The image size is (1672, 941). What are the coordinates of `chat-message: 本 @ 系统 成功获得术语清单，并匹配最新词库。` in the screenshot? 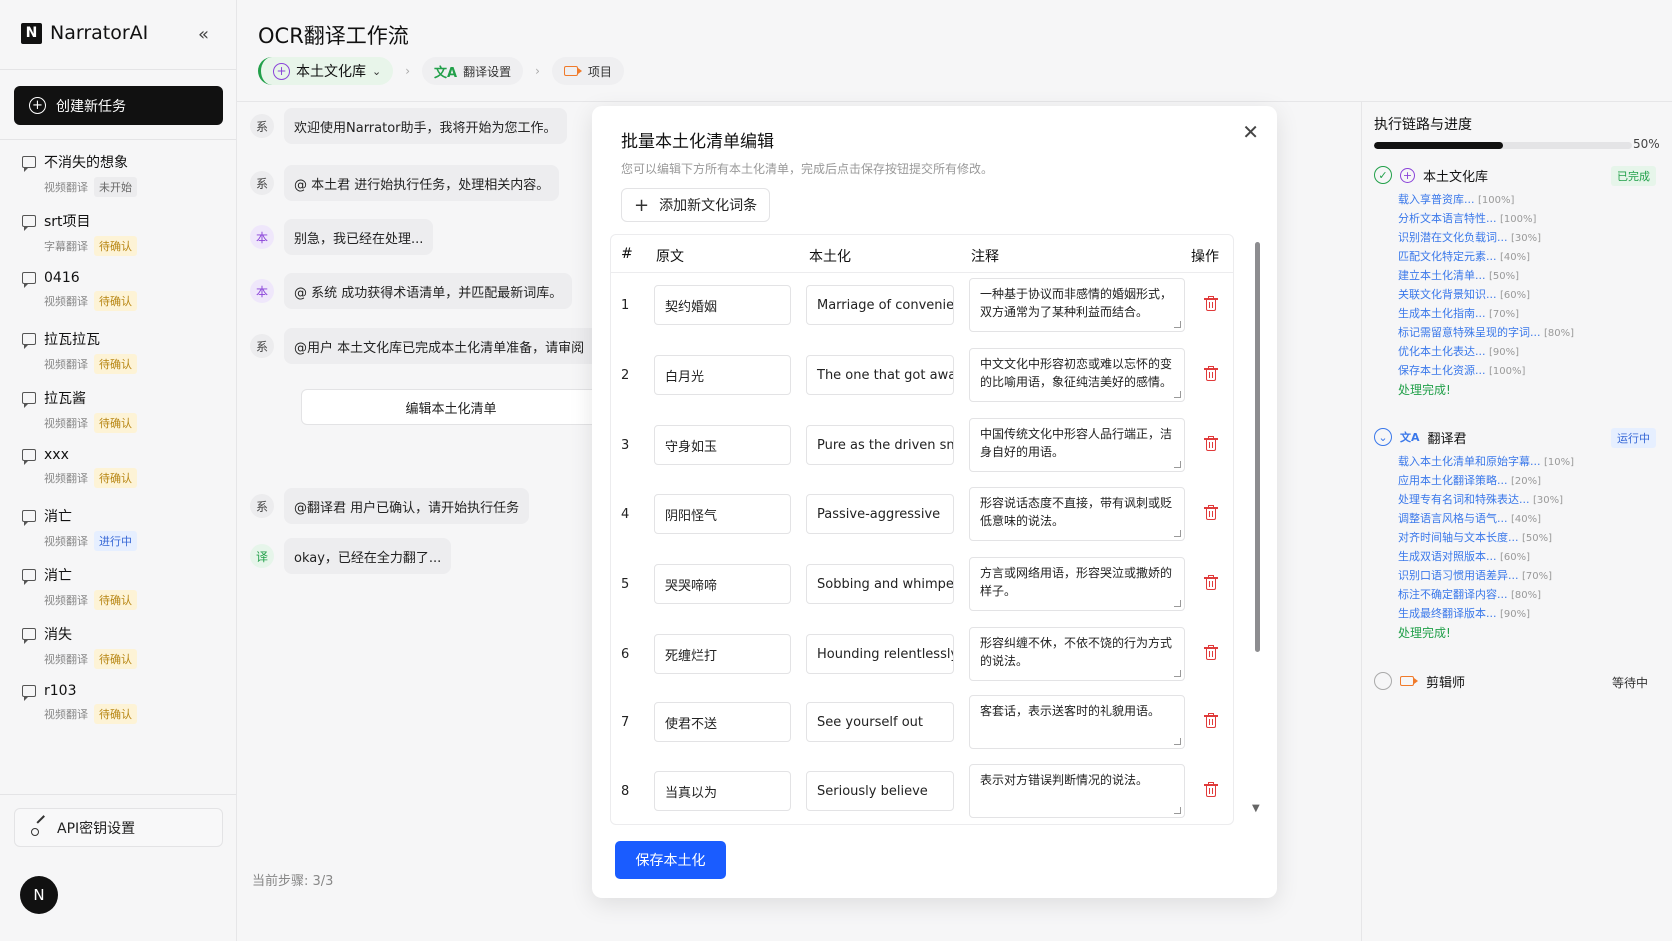 It's located at (411, 291).